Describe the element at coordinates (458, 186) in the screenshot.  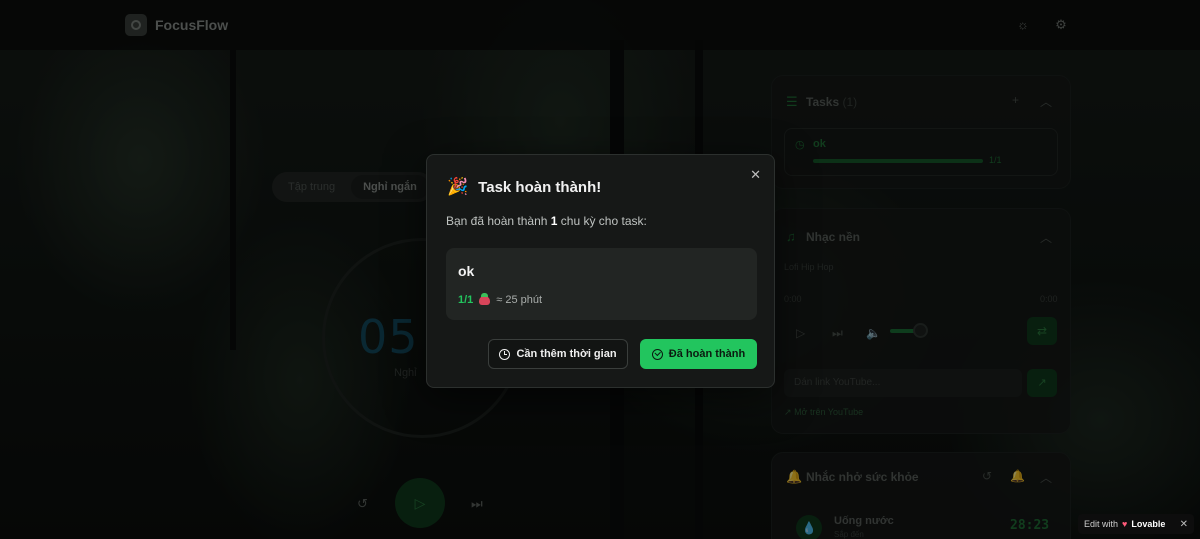
I see `party-popper-icon: 🎉` at that location.